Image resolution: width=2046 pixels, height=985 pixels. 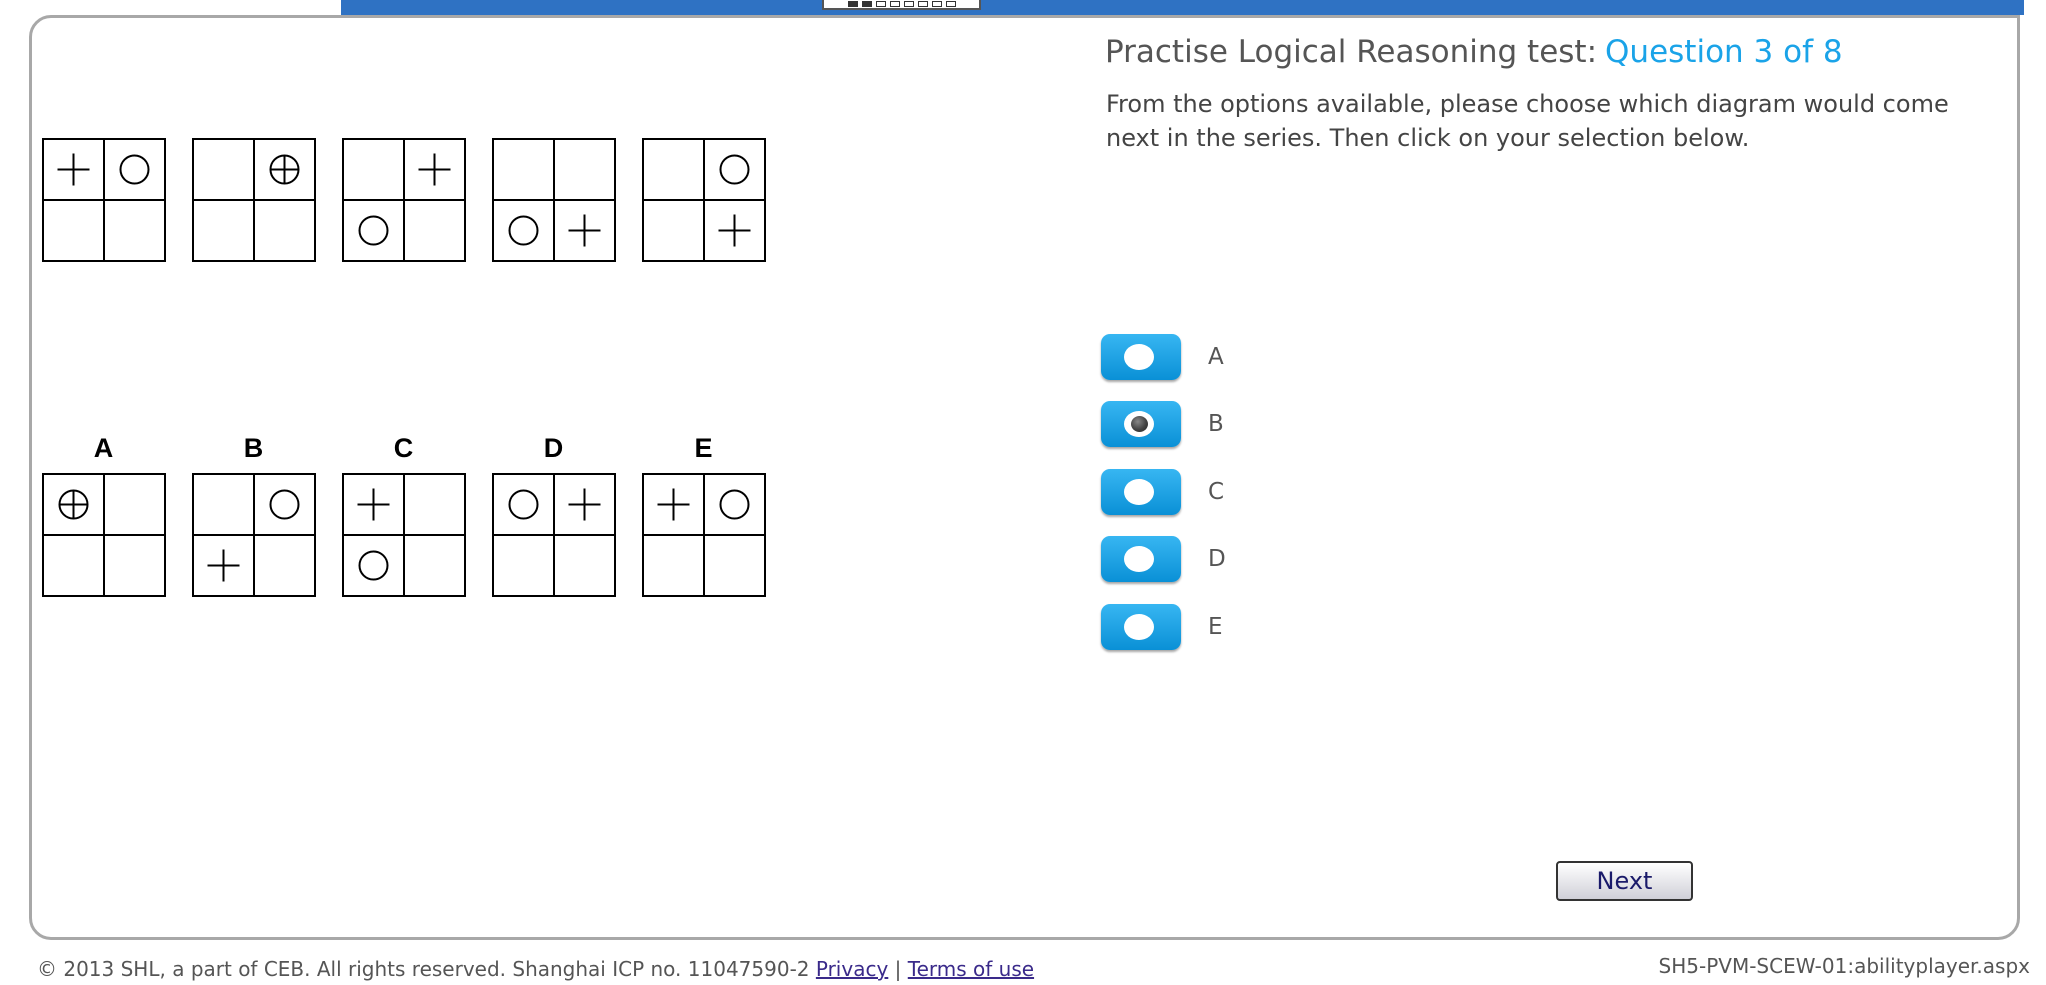 I want to click on answer-diagram-label: D, so click(x=553, y=448).